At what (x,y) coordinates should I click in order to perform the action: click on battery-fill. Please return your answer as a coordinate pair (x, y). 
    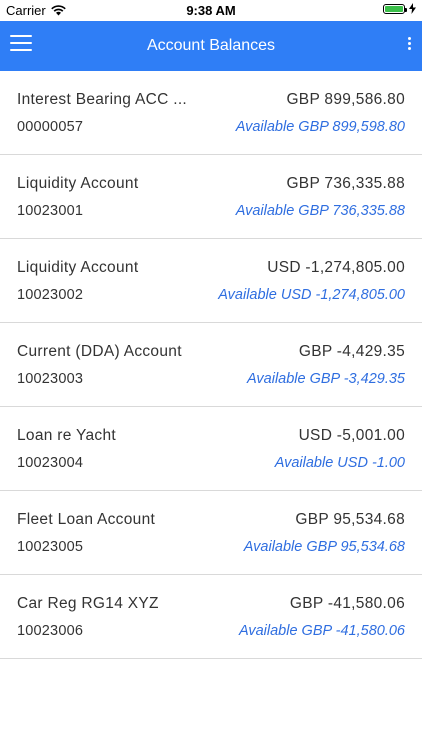
    Looking at the image, I should click on (394, 8).